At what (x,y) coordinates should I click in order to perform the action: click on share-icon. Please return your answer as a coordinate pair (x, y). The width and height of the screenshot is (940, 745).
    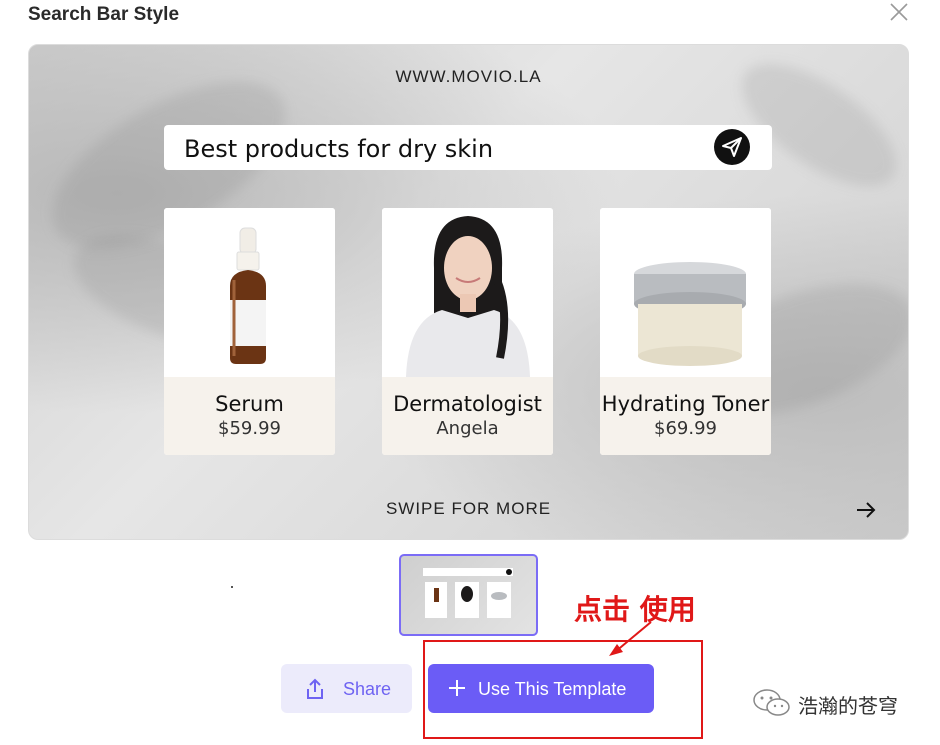
    Looking at the image, I should click on (315, 691).